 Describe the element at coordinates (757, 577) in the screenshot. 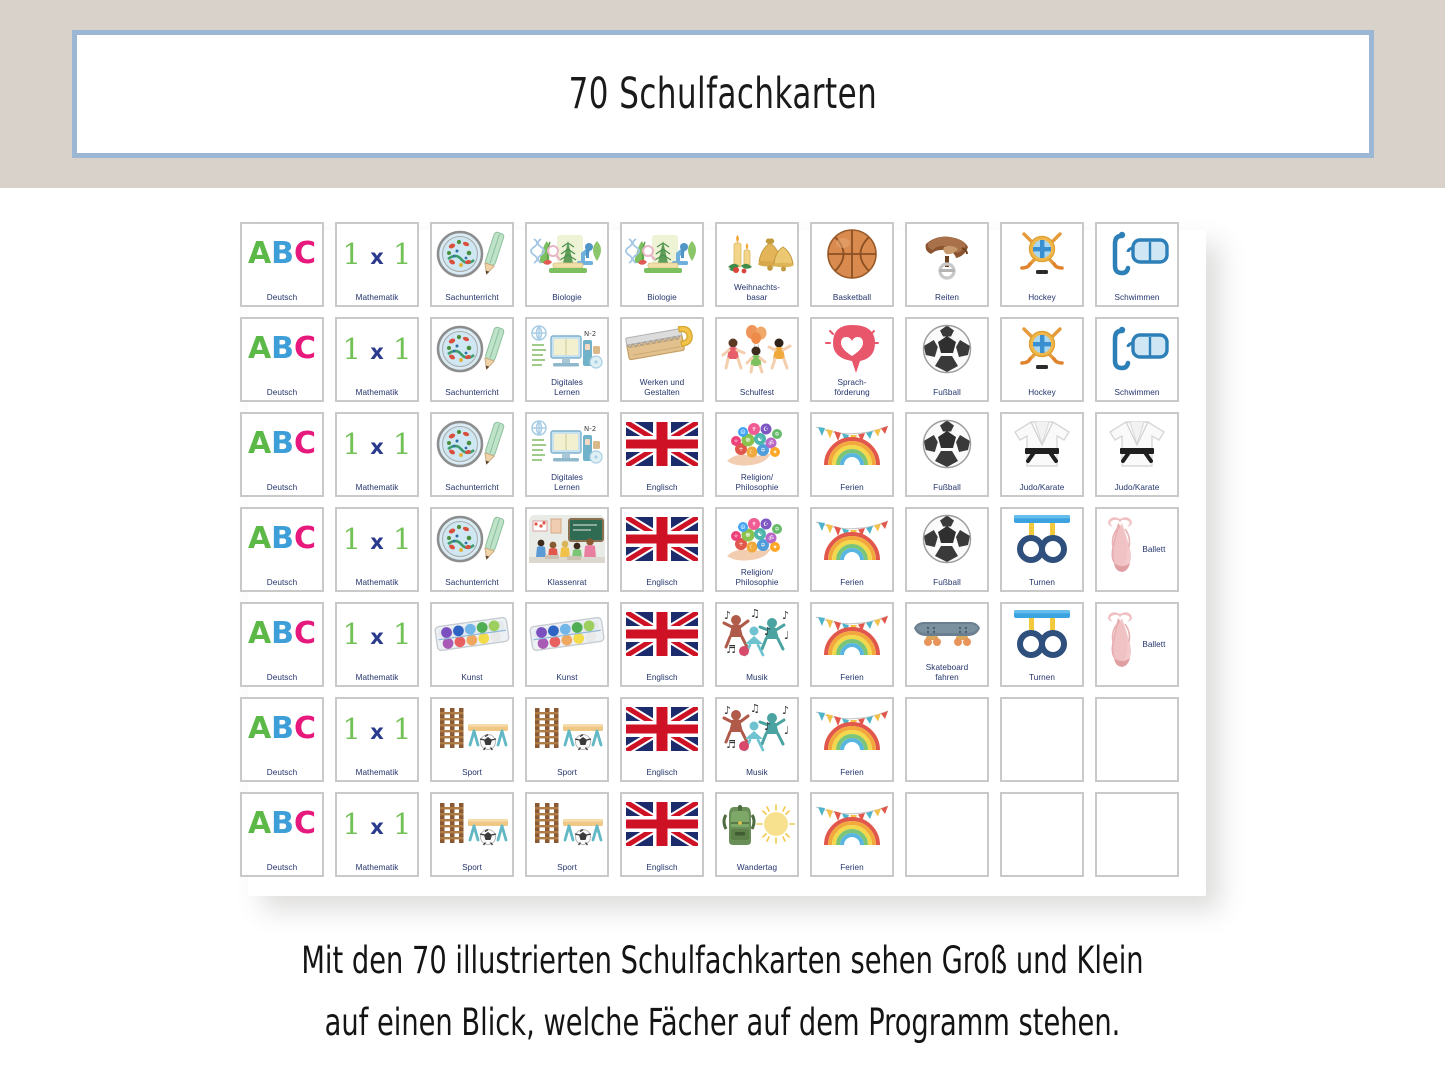

I see `subject-card-label: Religion/ Philosophie` at that location.